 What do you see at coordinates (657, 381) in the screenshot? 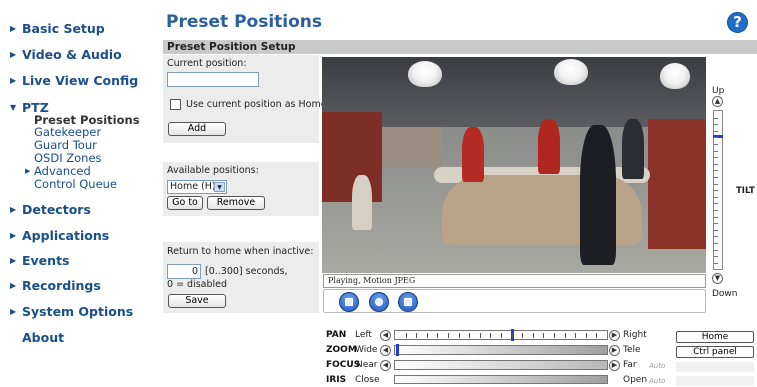
I see `iris-auto-label: Auto` at bounding box center [657, 381].